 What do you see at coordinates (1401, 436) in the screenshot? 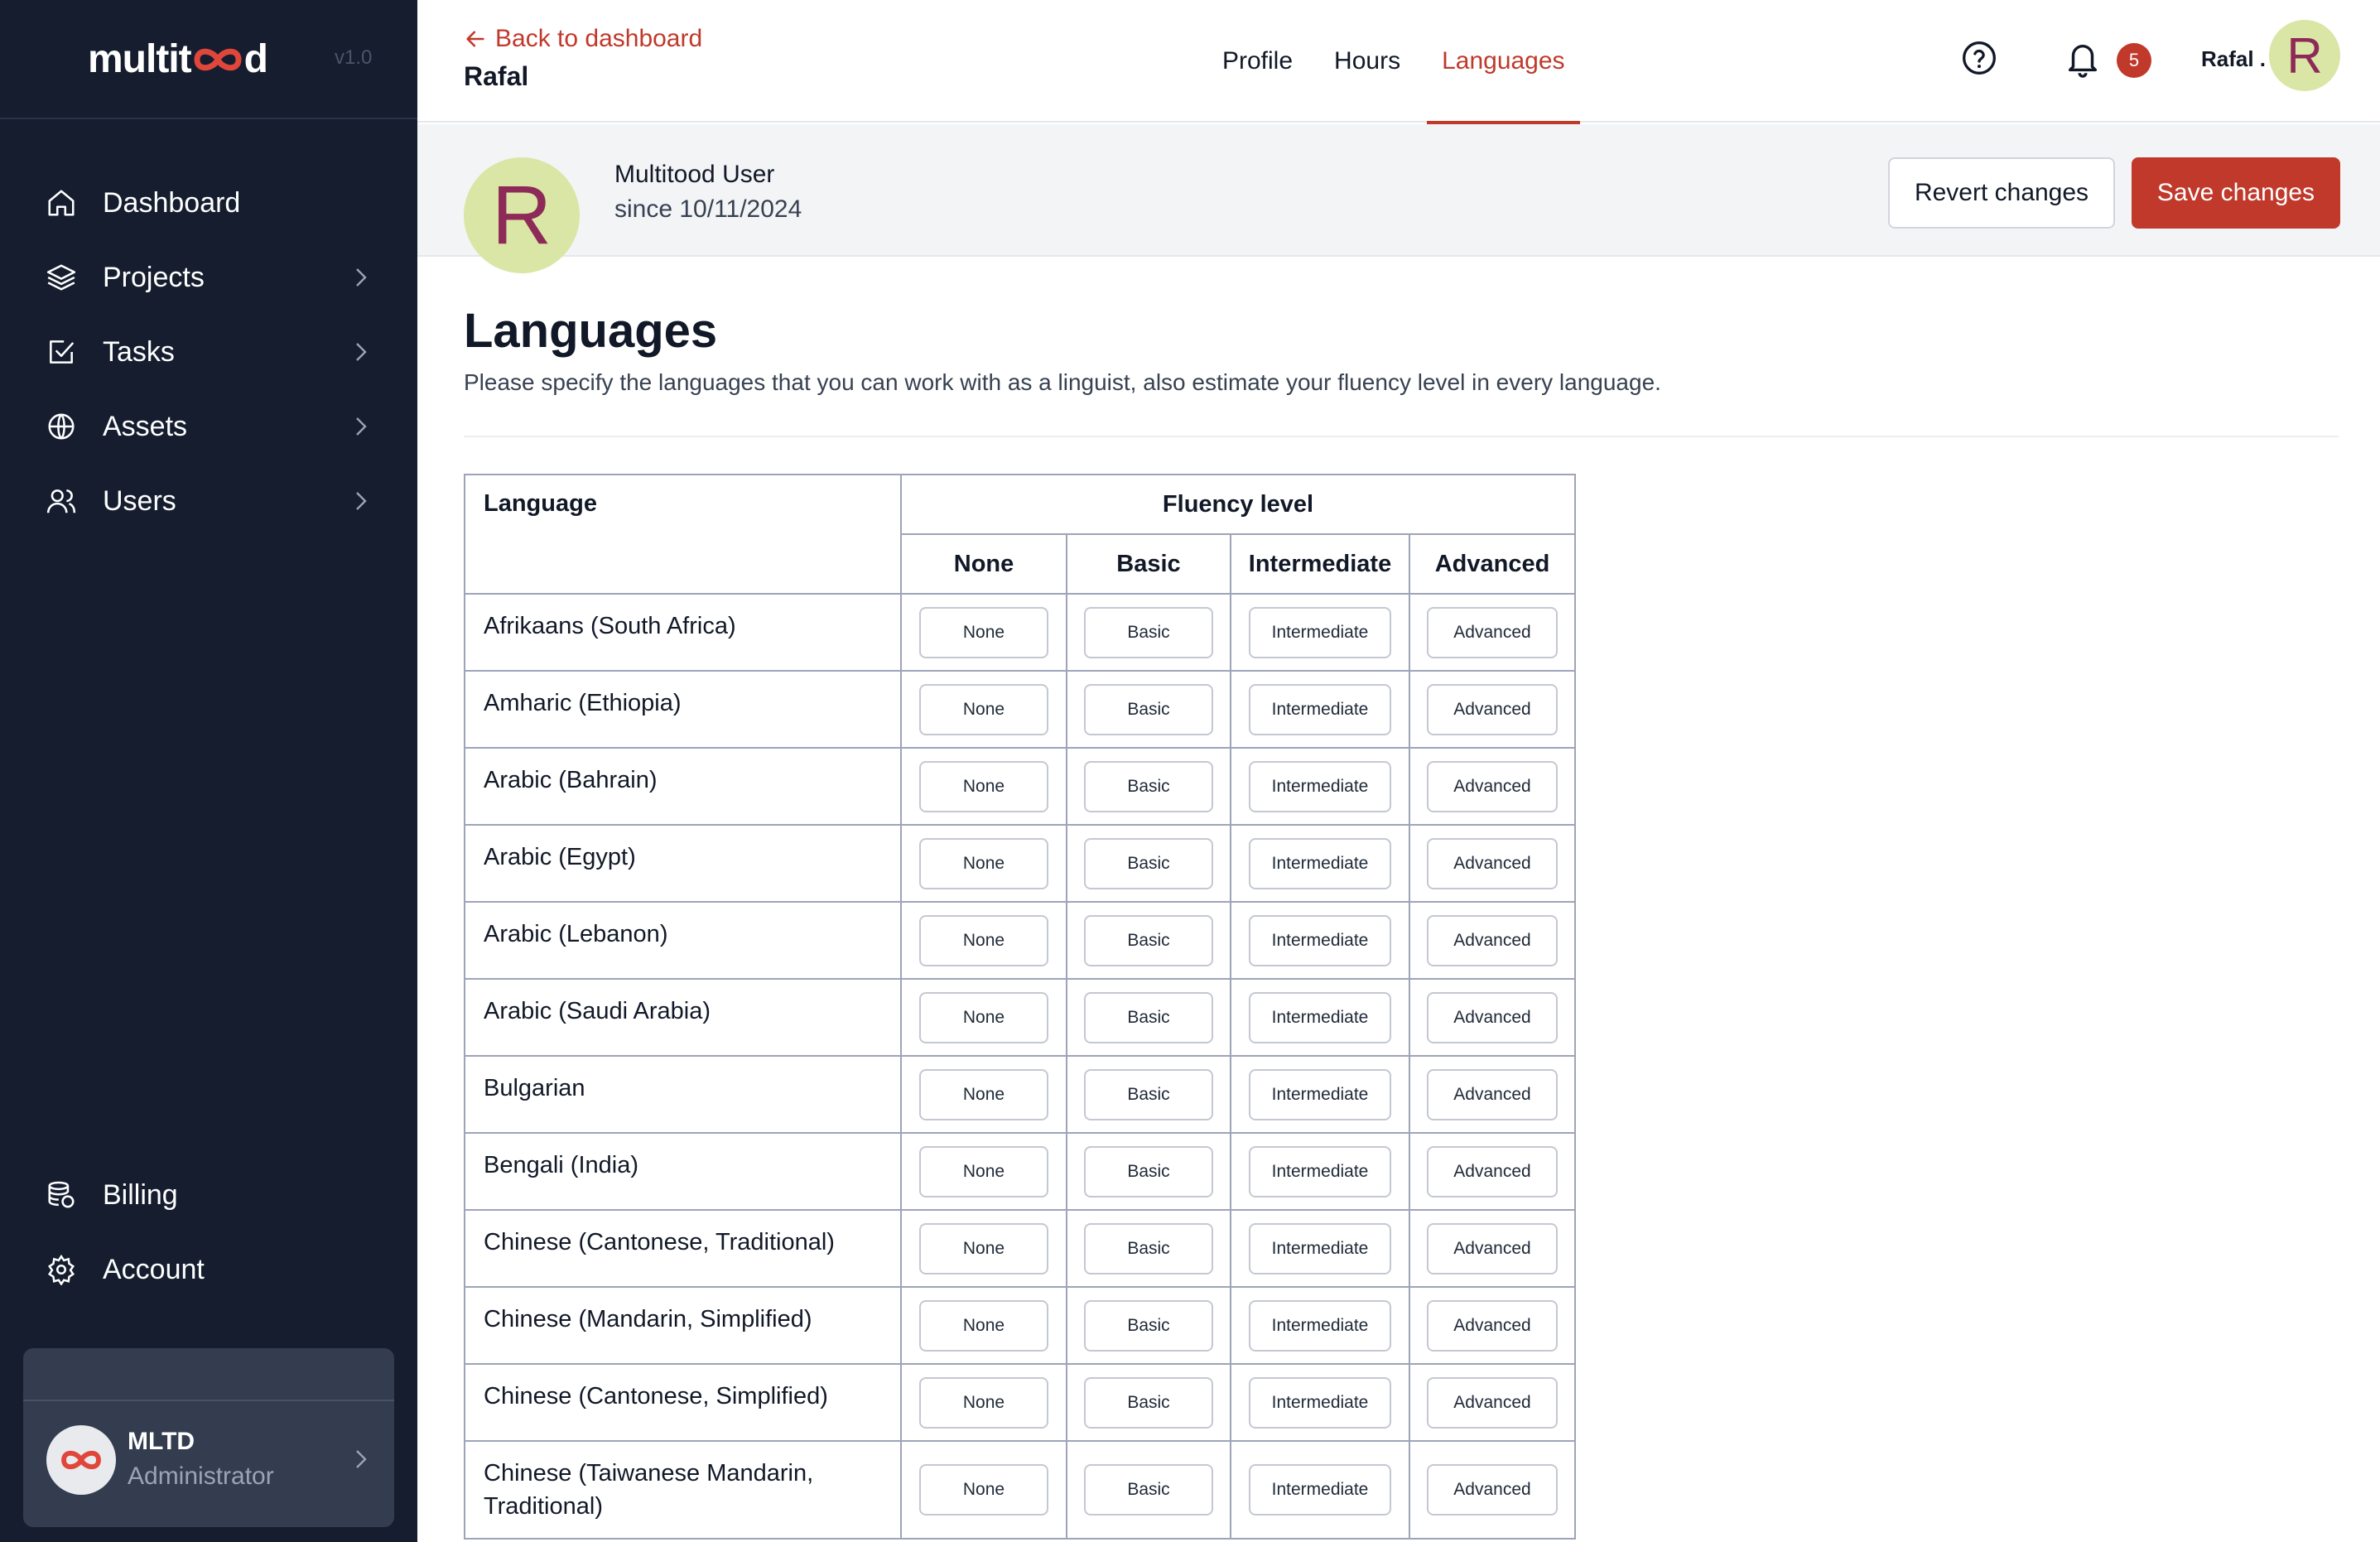
I see `section-divider` at bounding box center [1401, 436].